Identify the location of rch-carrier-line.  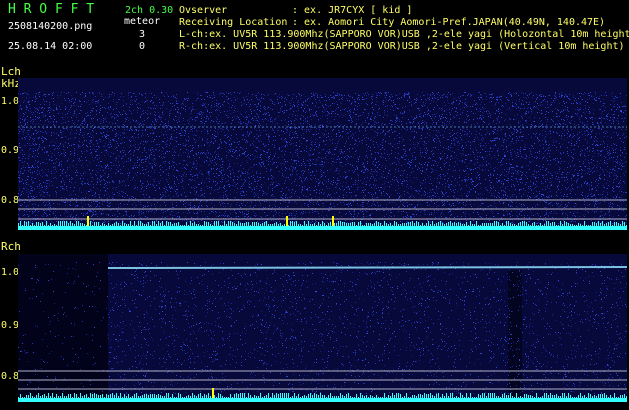
(367, 267).